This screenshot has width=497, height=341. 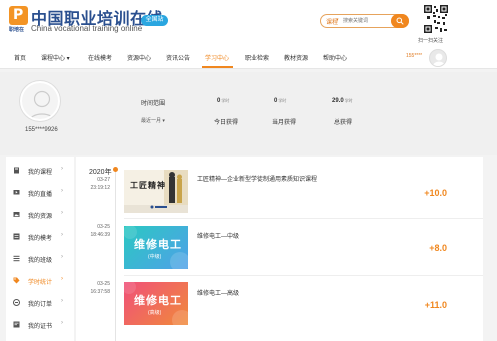 I want to click on qr-label: 扫一扫关注, so click(x=431, y=41).